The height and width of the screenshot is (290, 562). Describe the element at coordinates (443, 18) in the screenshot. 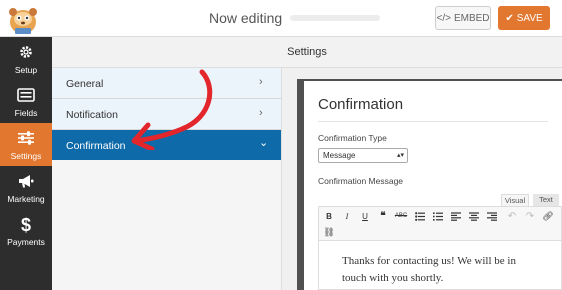

I see `code-icon: </>` at that location.